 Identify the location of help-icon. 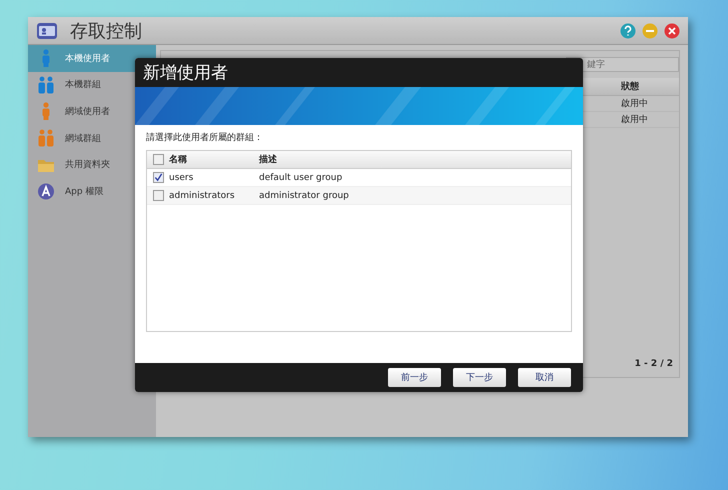
(628, 30).